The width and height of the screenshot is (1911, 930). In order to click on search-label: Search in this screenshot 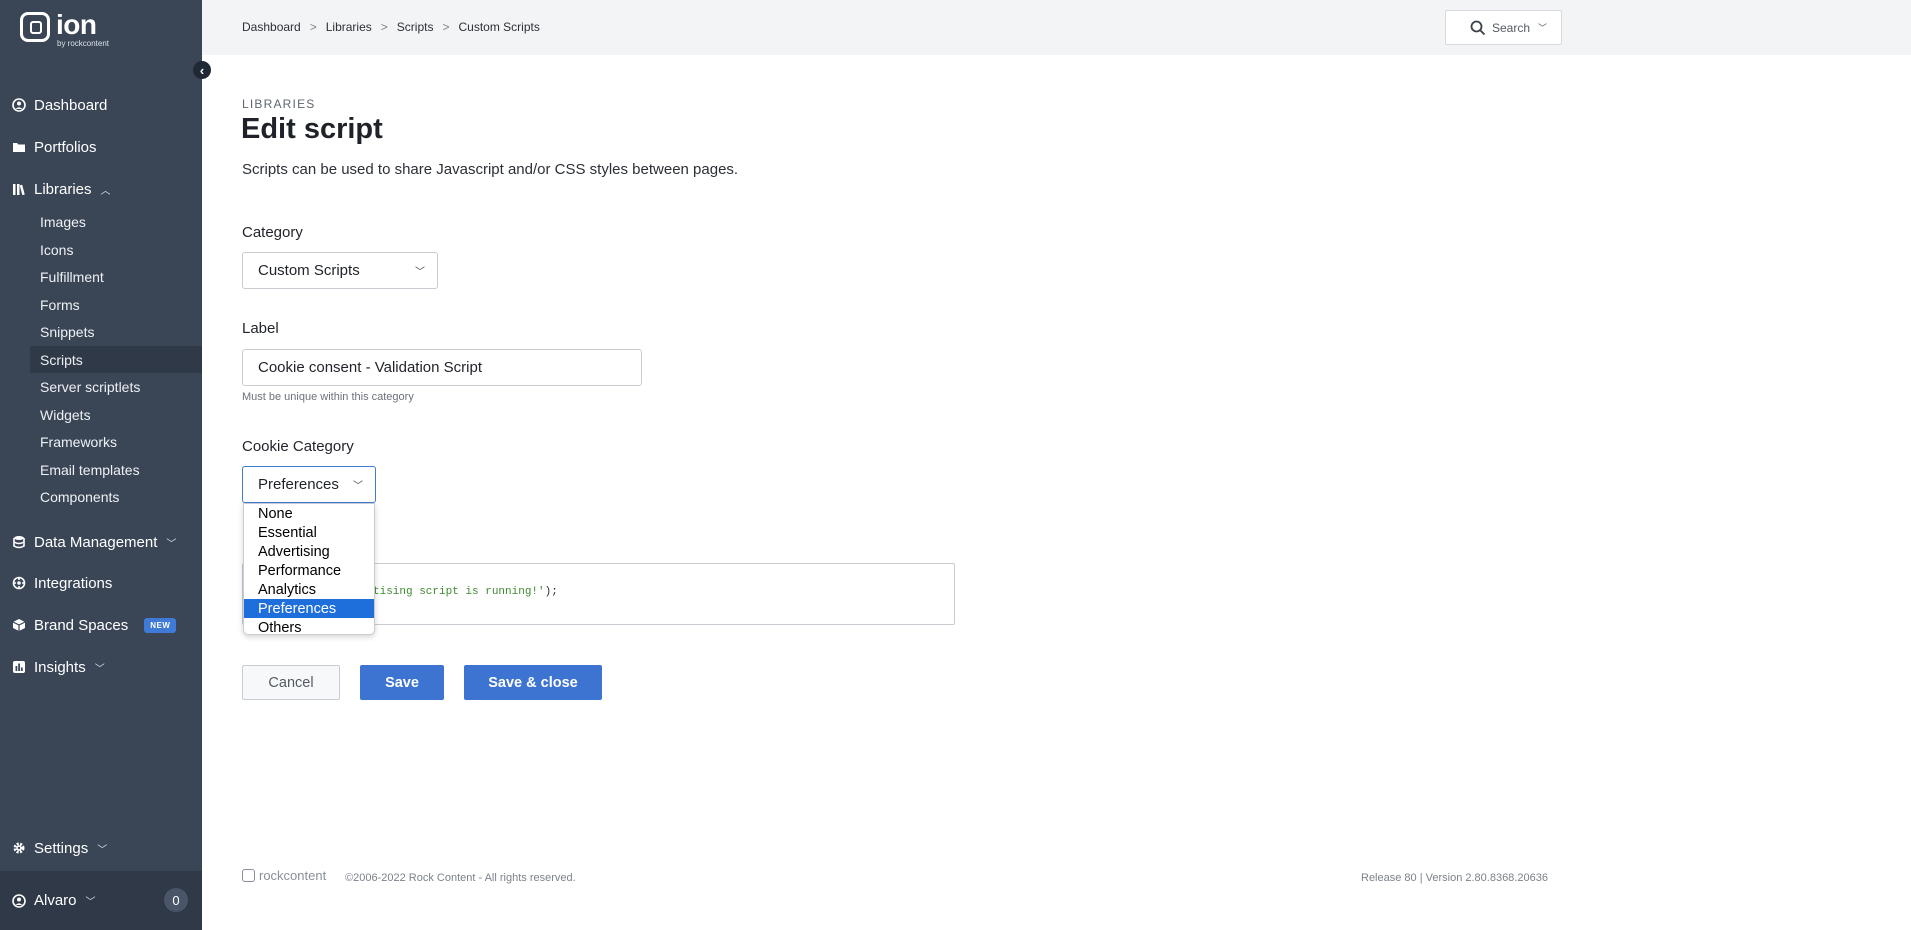, I will do `click(1511, 27)`.